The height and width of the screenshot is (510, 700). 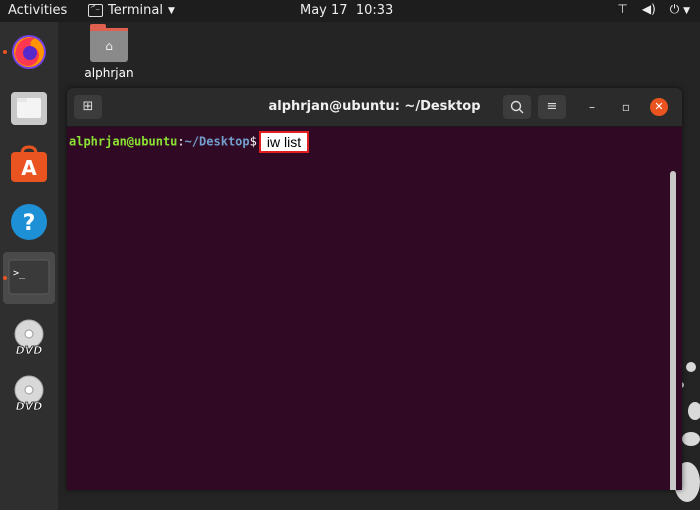 What do you see at coordinates (37, 10) in the screenshot?
I see `activities-button: Activities` at bounding box center [37, 10].